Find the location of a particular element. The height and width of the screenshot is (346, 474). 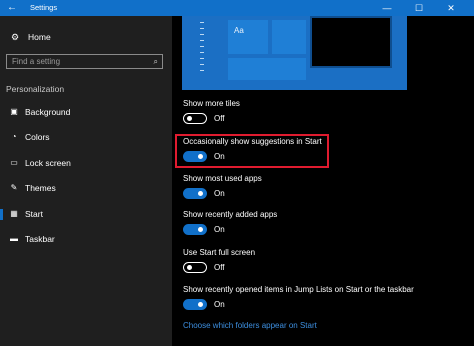

toggle-state-full-screen: Off is located at coordinates (219, 267).